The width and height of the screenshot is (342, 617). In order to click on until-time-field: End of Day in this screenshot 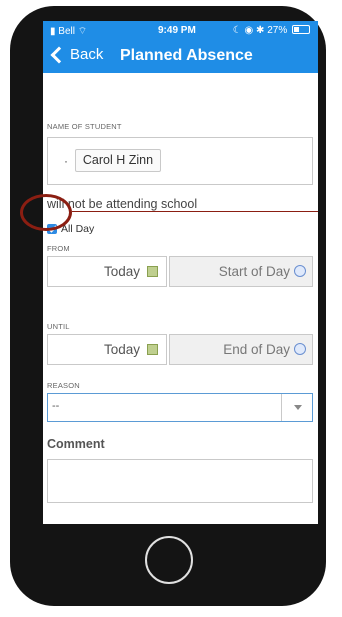, I will do `click(241, 349)`.